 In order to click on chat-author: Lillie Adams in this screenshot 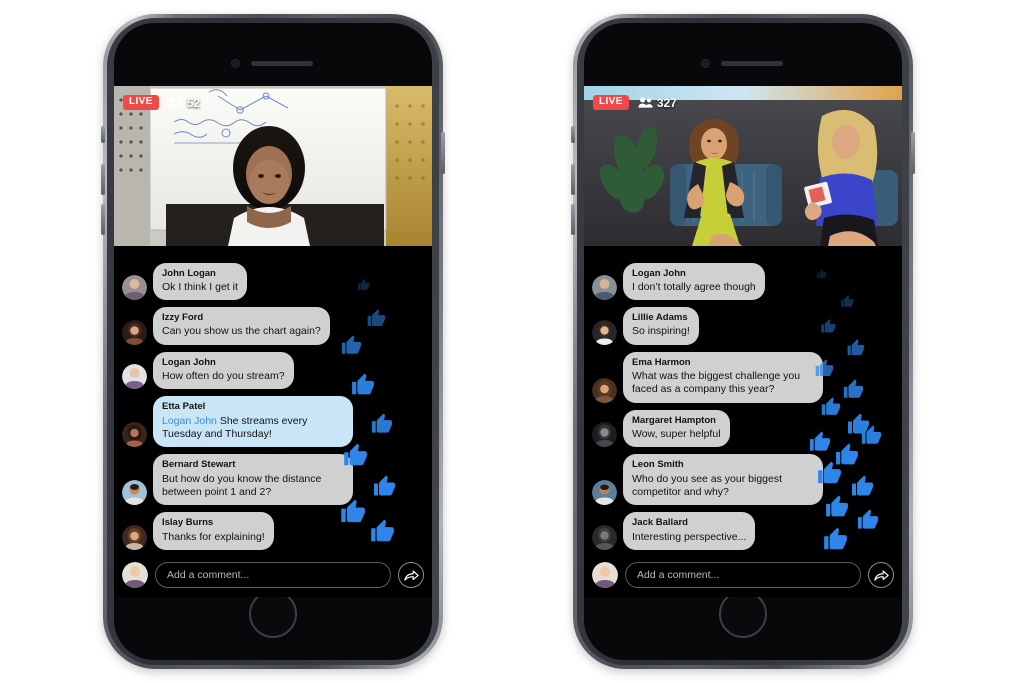, I will do `click(660, 318)`.